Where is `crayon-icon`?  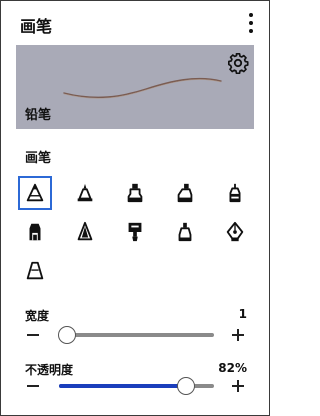
crayon-icon is located at coordinates (35, 232).